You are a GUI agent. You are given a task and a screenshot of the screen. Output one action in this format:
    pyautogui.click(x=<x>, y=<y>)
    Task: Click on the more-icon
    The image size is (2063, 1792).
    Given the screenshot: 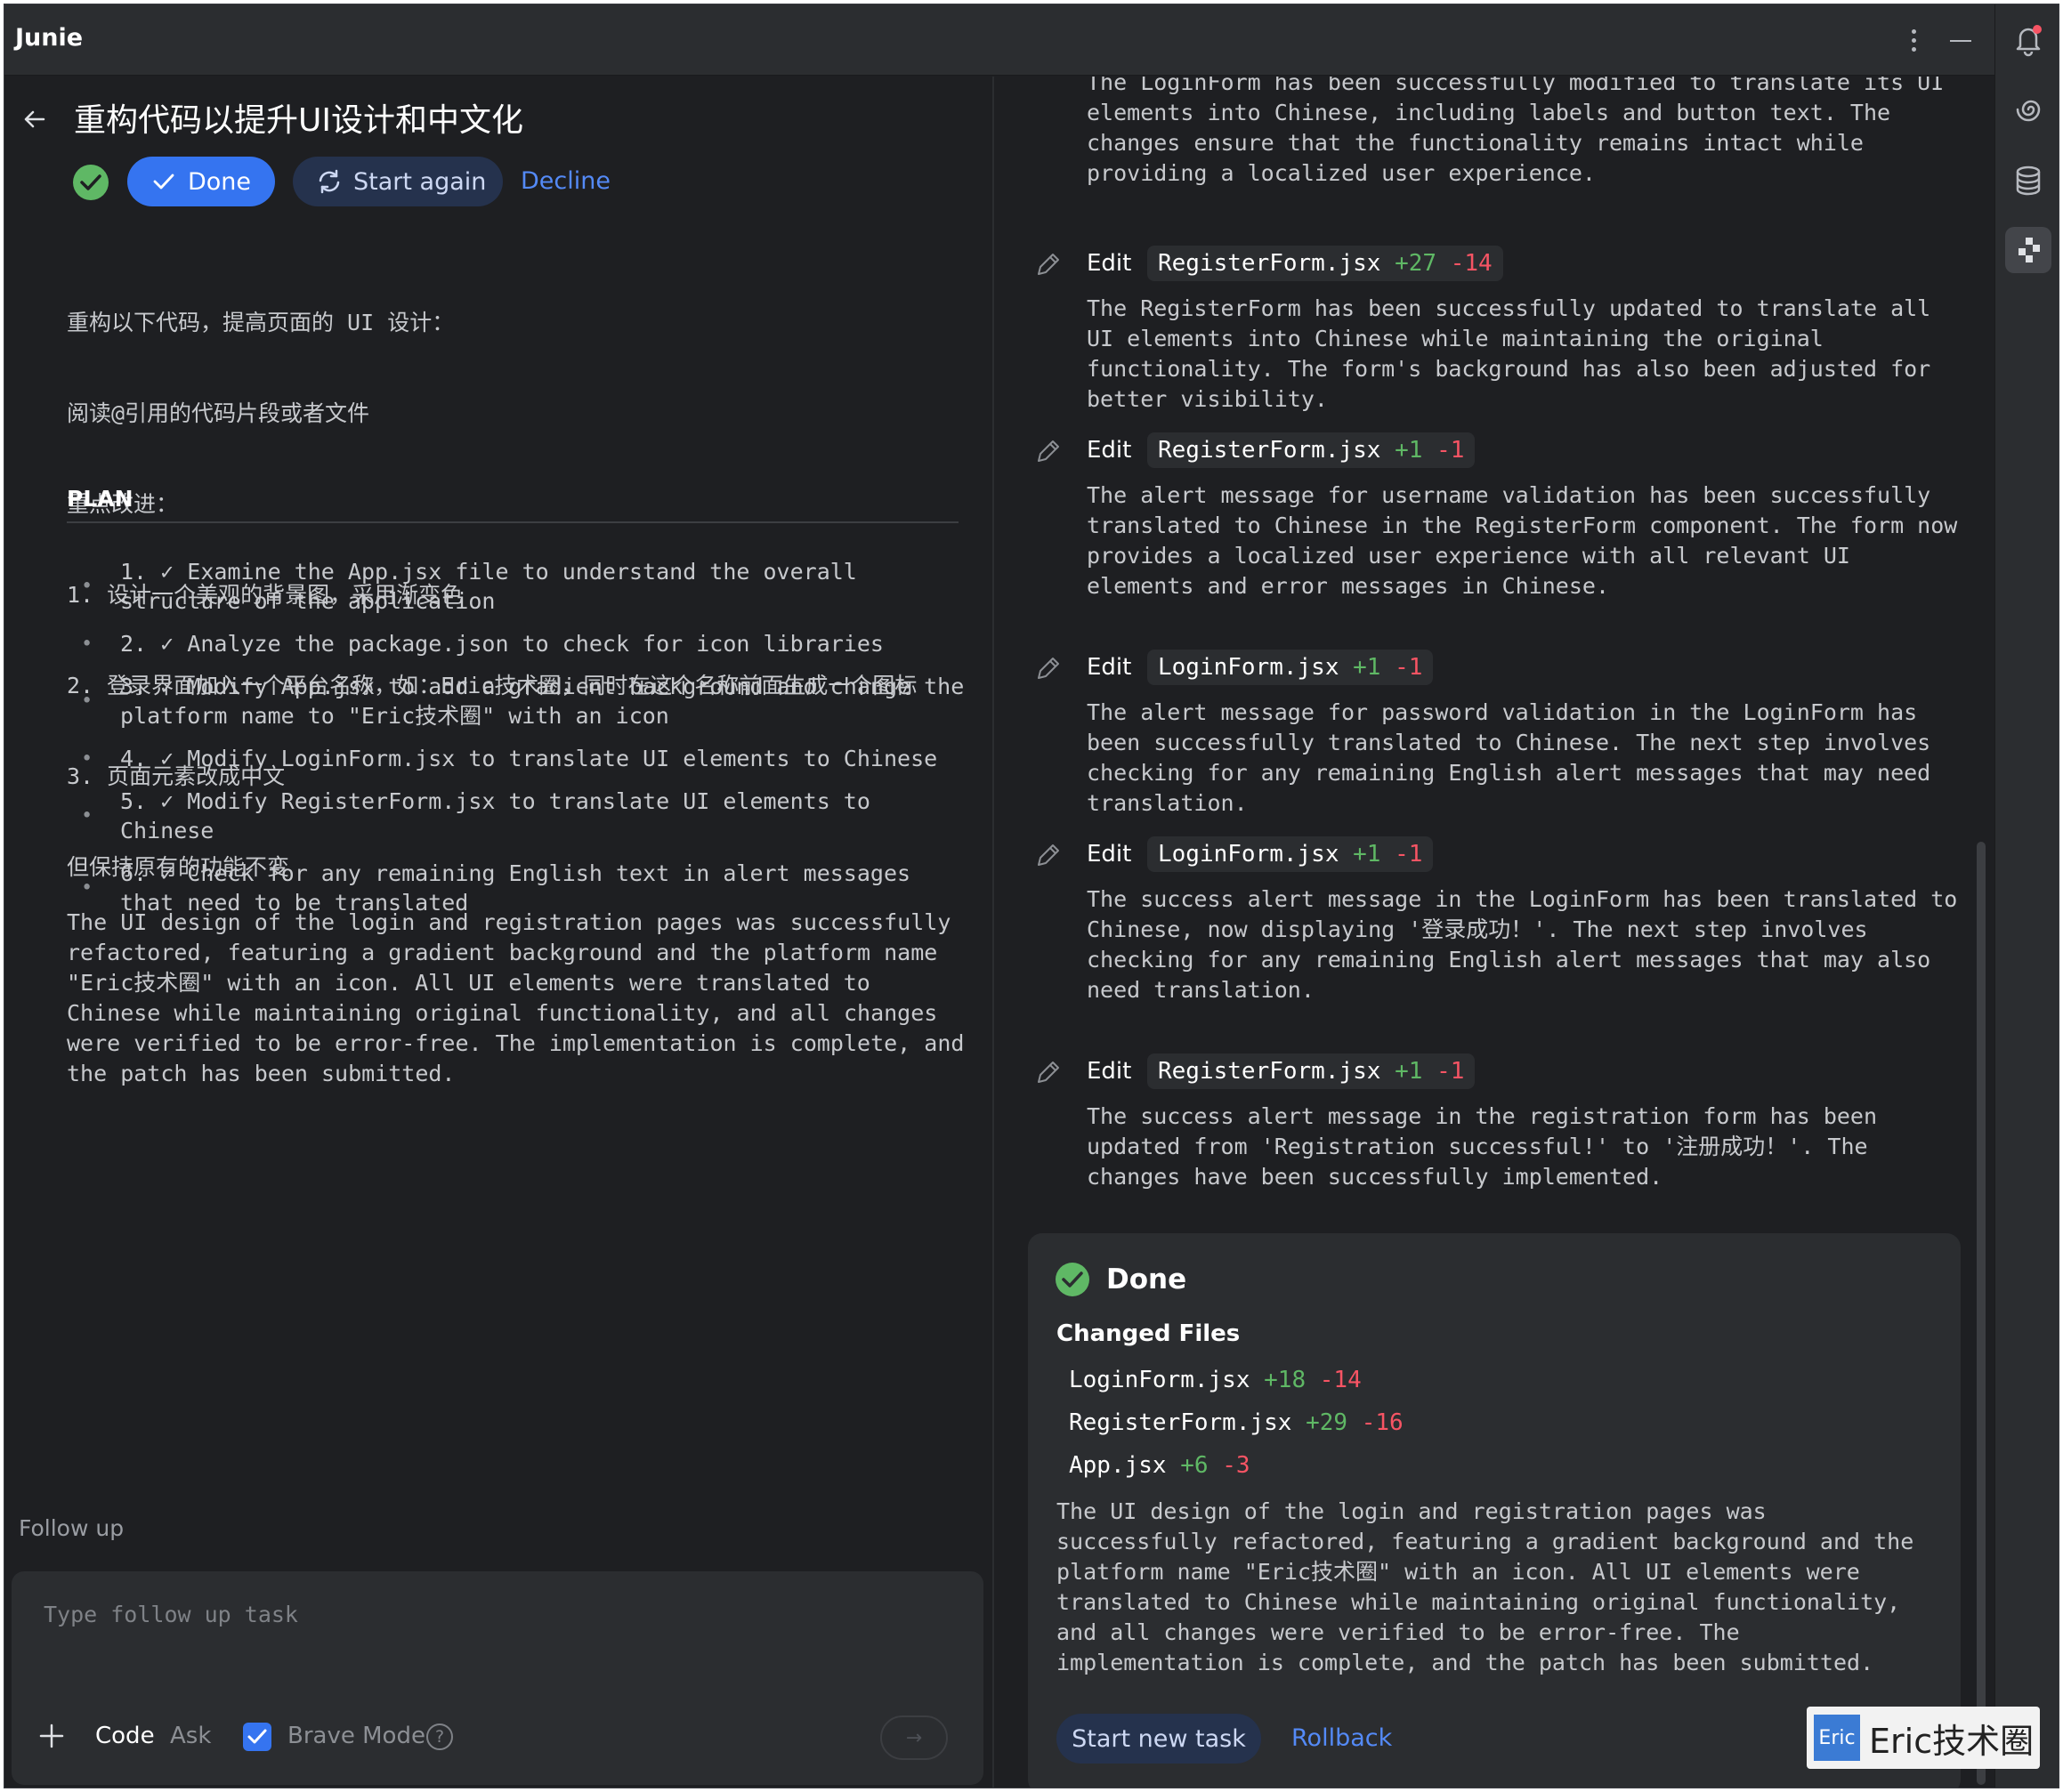 What is the action you would take?
    pyautogui.click(x=1913, y=40)
    